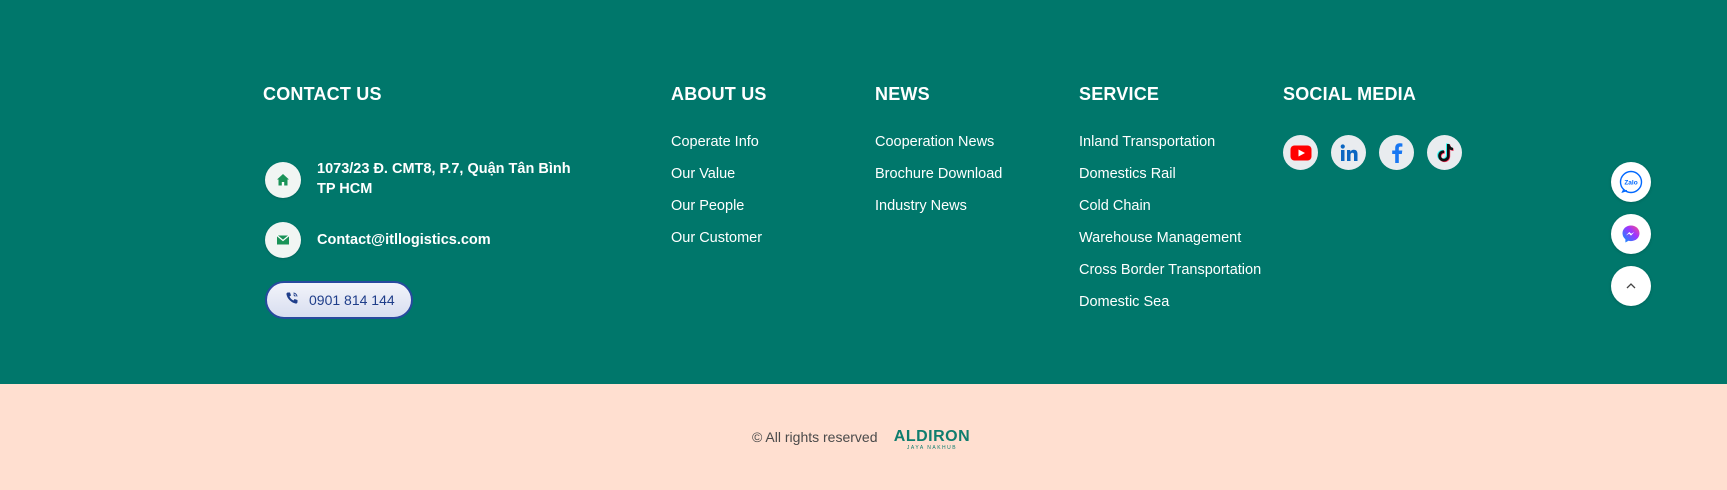 The width and height of the screenshot is (1727, 490). What do you see at coordinates (1348, 152) in the screenshot?
I see `linkedin-icon` at bounding box center [1348, 152].